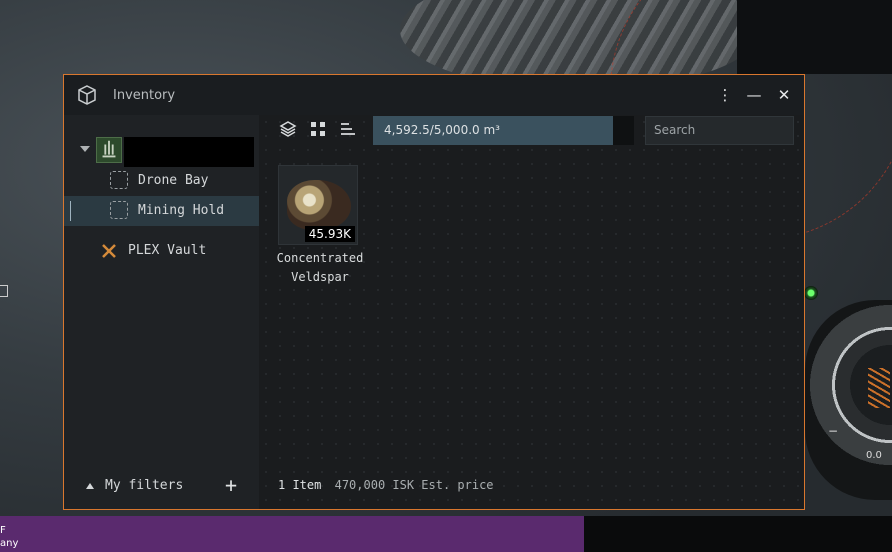 The image size is (892, 552). What do you see at coordinates (87, 95) in the screenshot?
I see `inventory-icon` at bounding box center [87, 95].